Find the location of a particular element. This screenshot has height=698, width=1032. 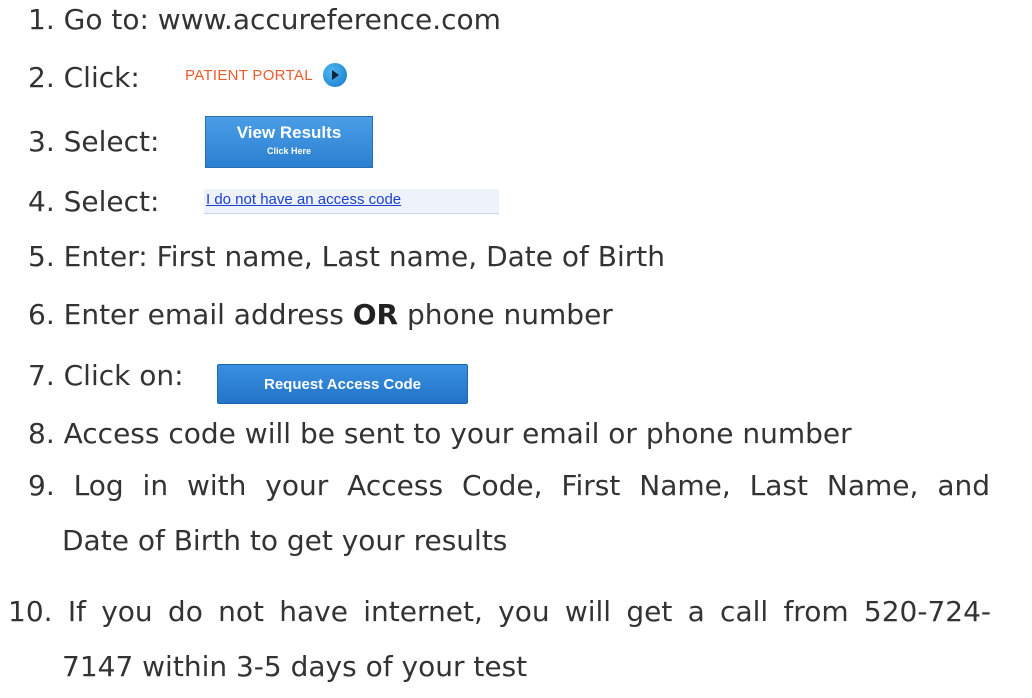

step-text-pre: Enter email address is located at coordinates (203, 314).